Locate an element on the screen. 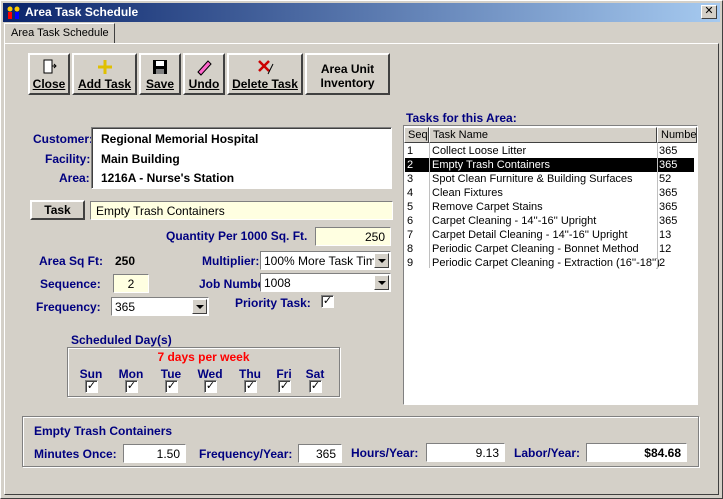  area-sqft-value: 250 is located at coordinates (125, 261).